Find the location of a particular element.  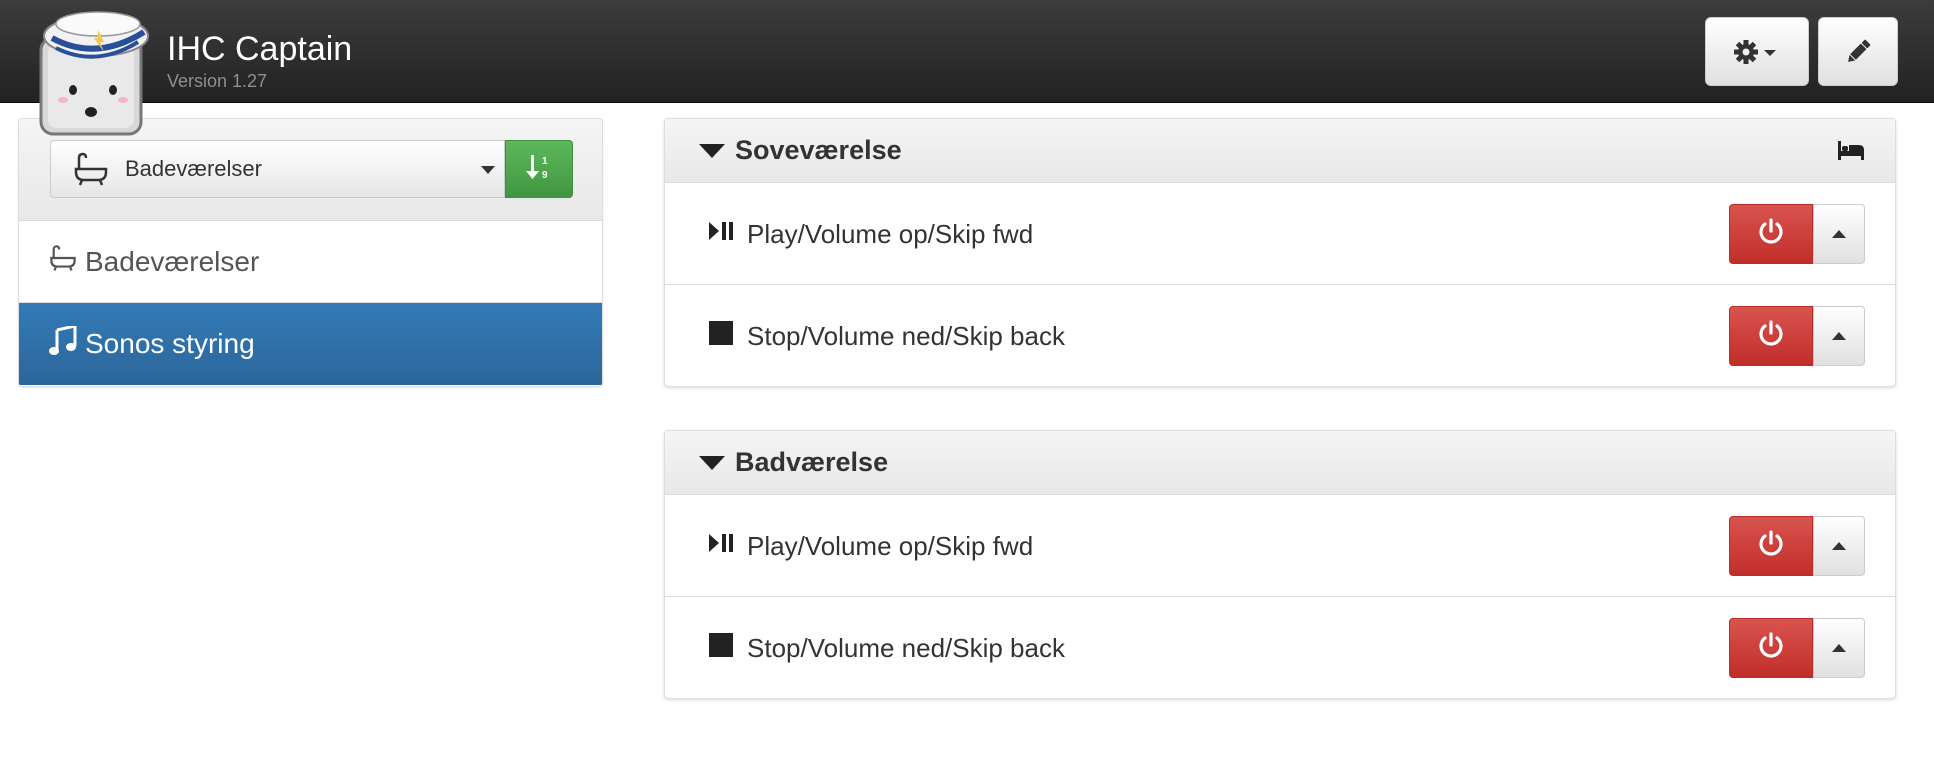

sort-button: 1 9 is located at coordinates (539, 169).